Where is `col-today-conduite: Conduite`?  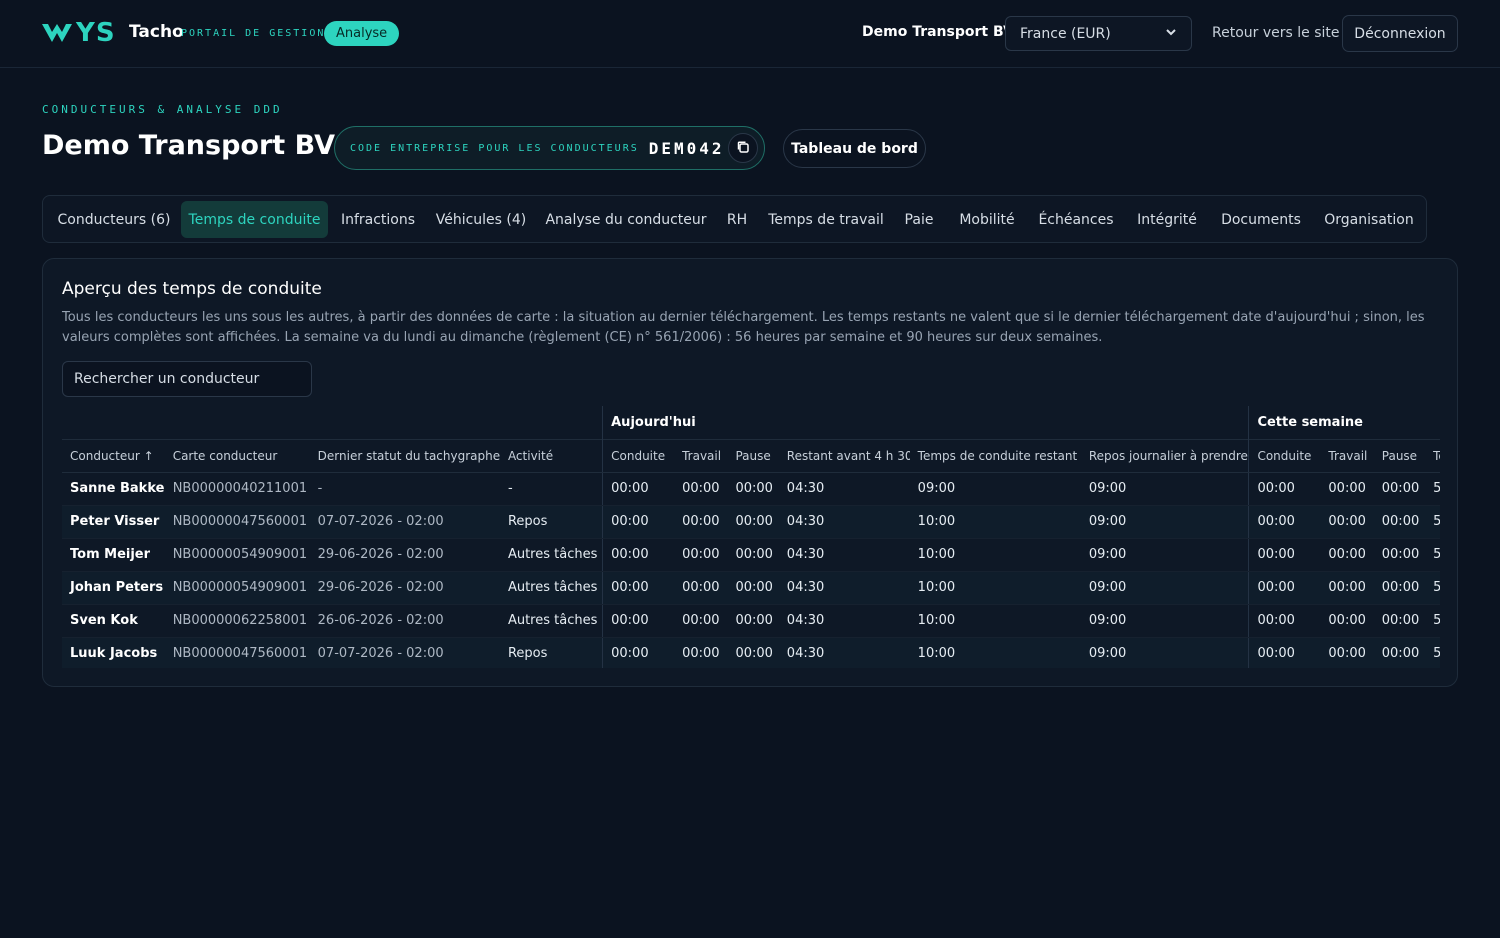
col-today-conduite: Conduite is located at coordinates (638, 455).